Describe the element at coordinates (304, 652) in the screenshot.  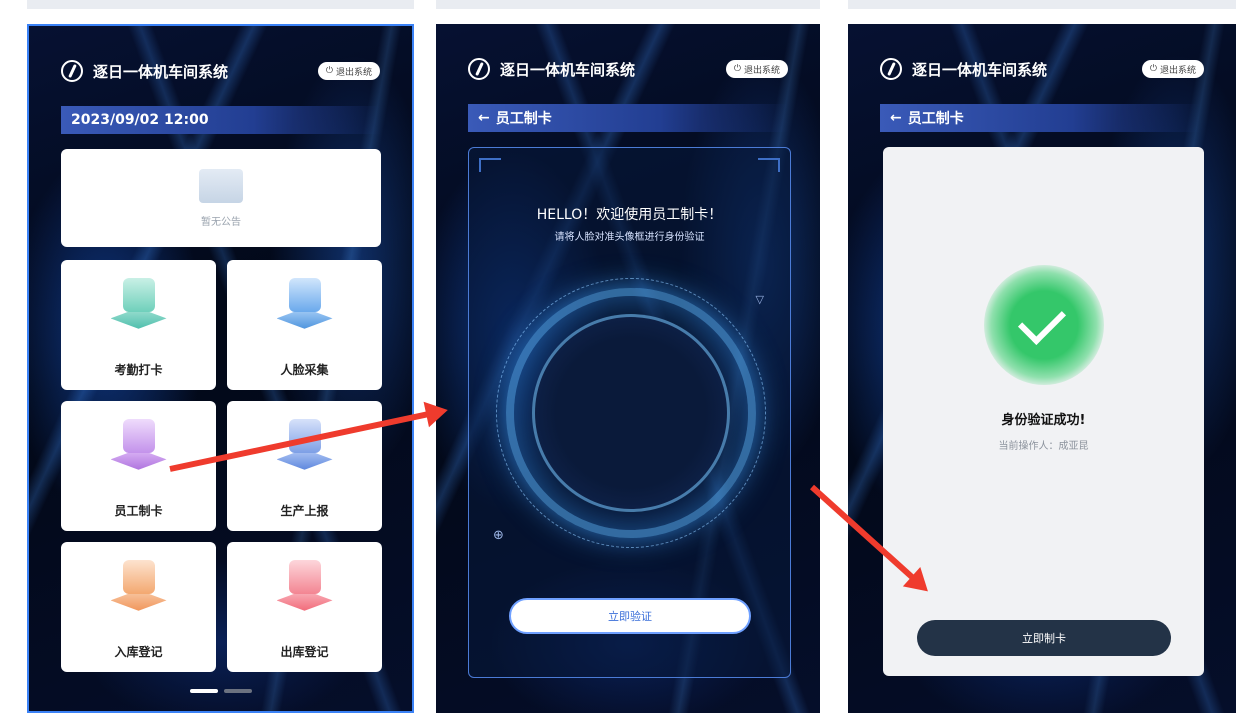
I see `tile-label: 出库登记` at that location.